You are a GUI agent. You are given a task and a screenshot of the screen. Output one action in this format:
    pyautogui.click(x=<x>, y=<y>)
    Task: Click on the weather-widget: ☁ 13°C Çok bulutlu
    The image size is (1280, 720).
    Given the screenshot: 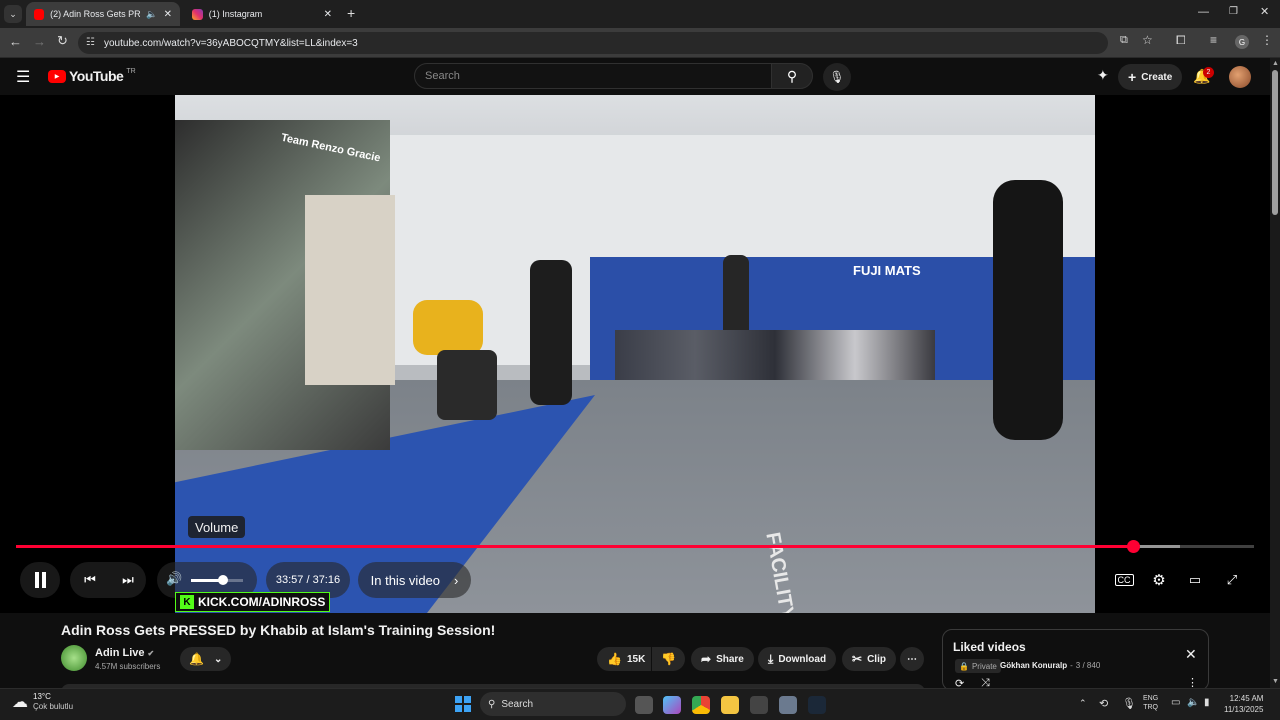 What is the action you would take?
    pyautogui.click(x=42, y=702)
    